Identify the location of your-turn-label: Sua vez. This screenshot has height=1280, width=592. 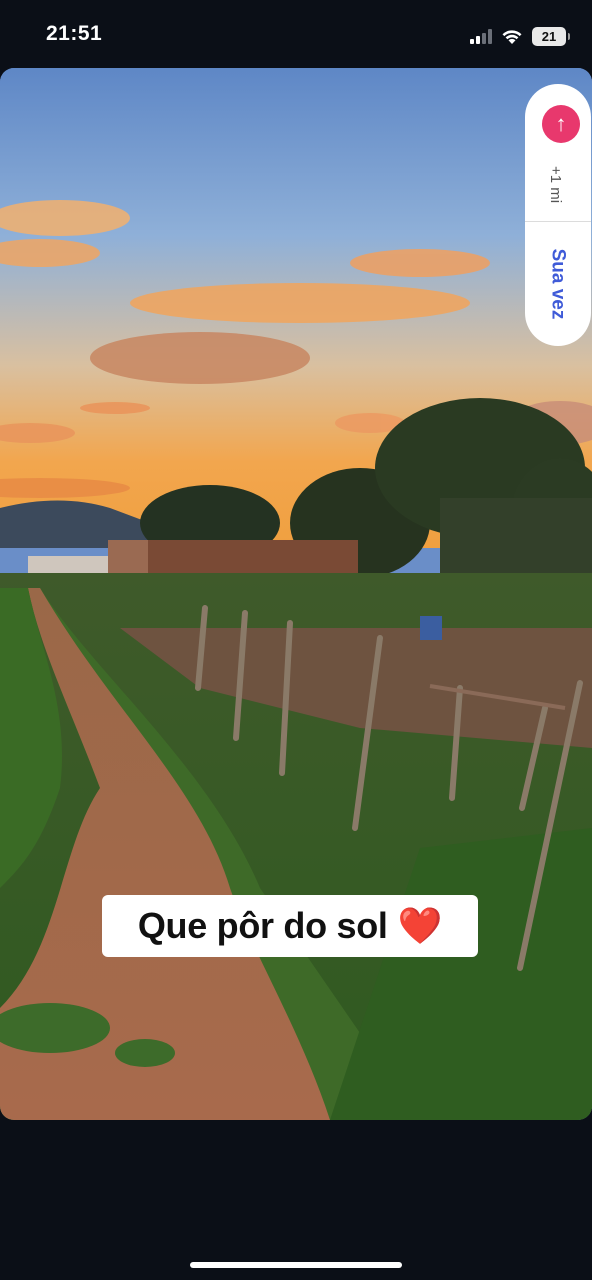
(558, 284).